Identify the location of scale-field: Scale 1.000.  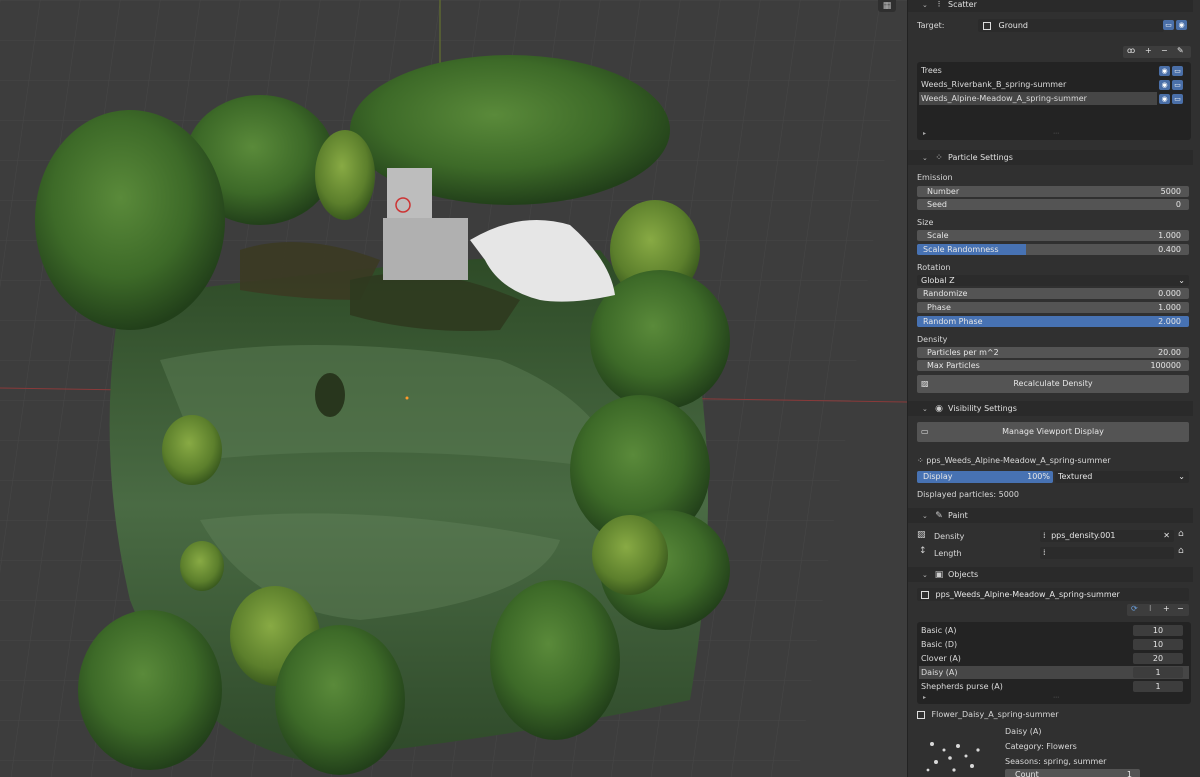
(1053, 235).